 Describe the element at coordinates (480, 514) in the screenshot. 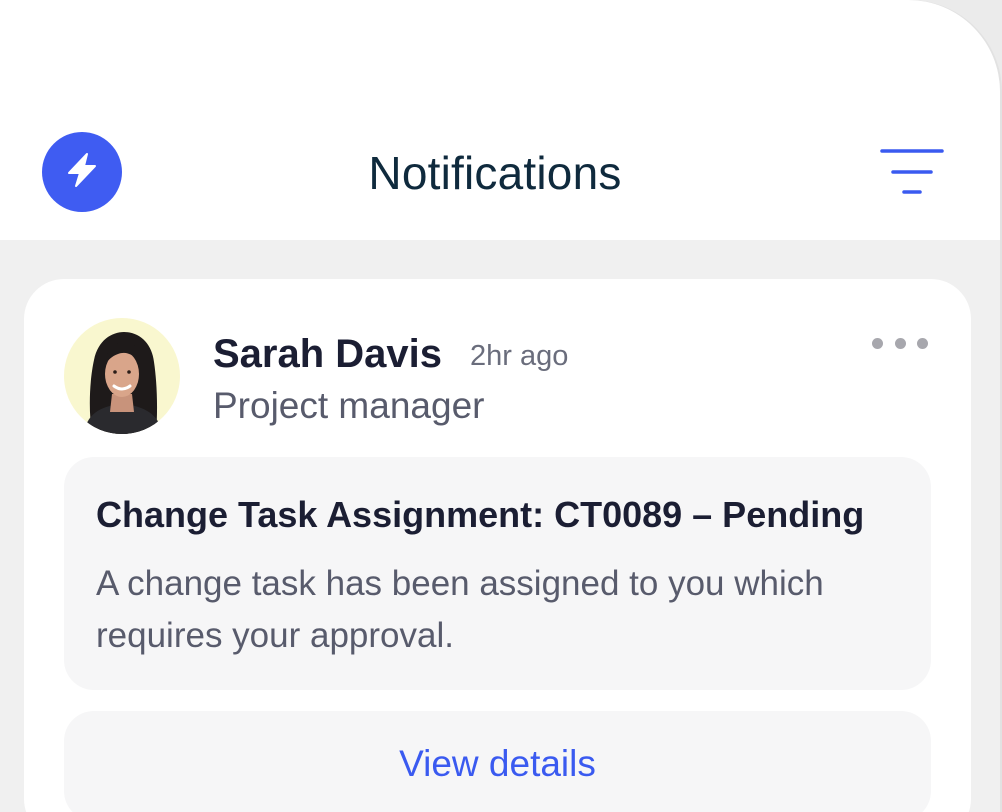

I see `message-title: Change Task Assignment: CT0089 – Pending` at that location.